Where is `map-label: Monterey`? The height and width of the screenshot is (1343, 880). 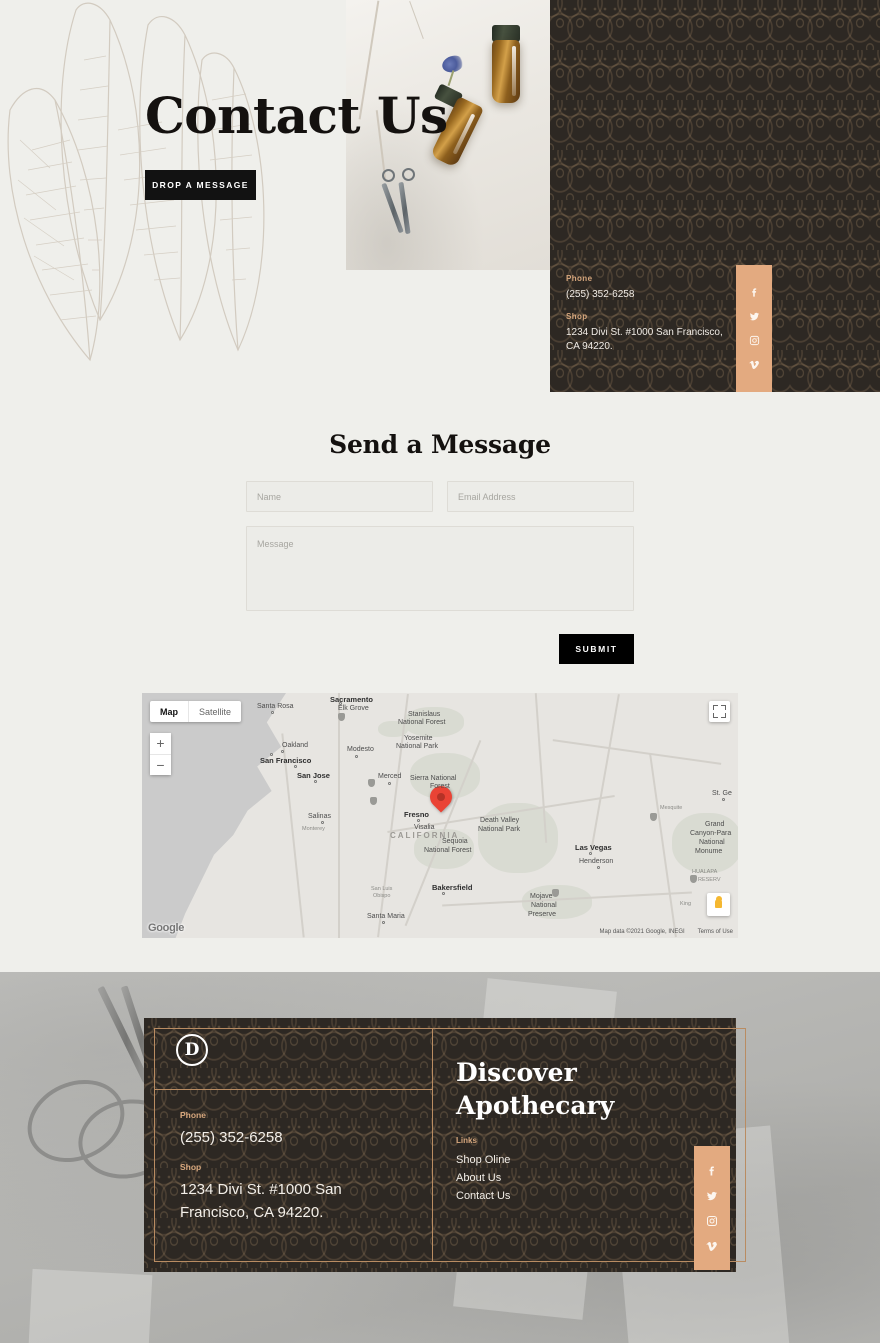
map-label: Monterey is located at coordinates (313, 829).